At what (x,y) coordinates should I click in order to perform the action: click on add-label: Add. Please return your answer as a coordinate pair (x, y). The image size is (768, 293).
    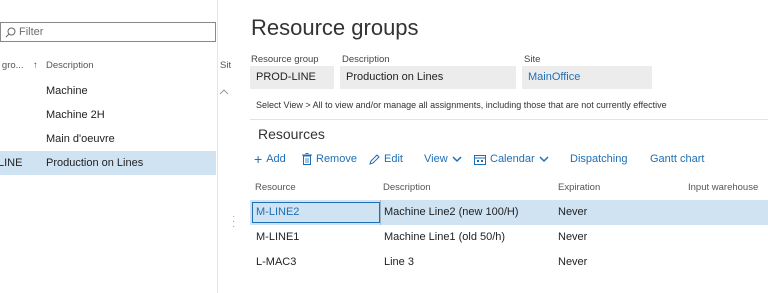
    Looking at the image, I should click on (276, 159).